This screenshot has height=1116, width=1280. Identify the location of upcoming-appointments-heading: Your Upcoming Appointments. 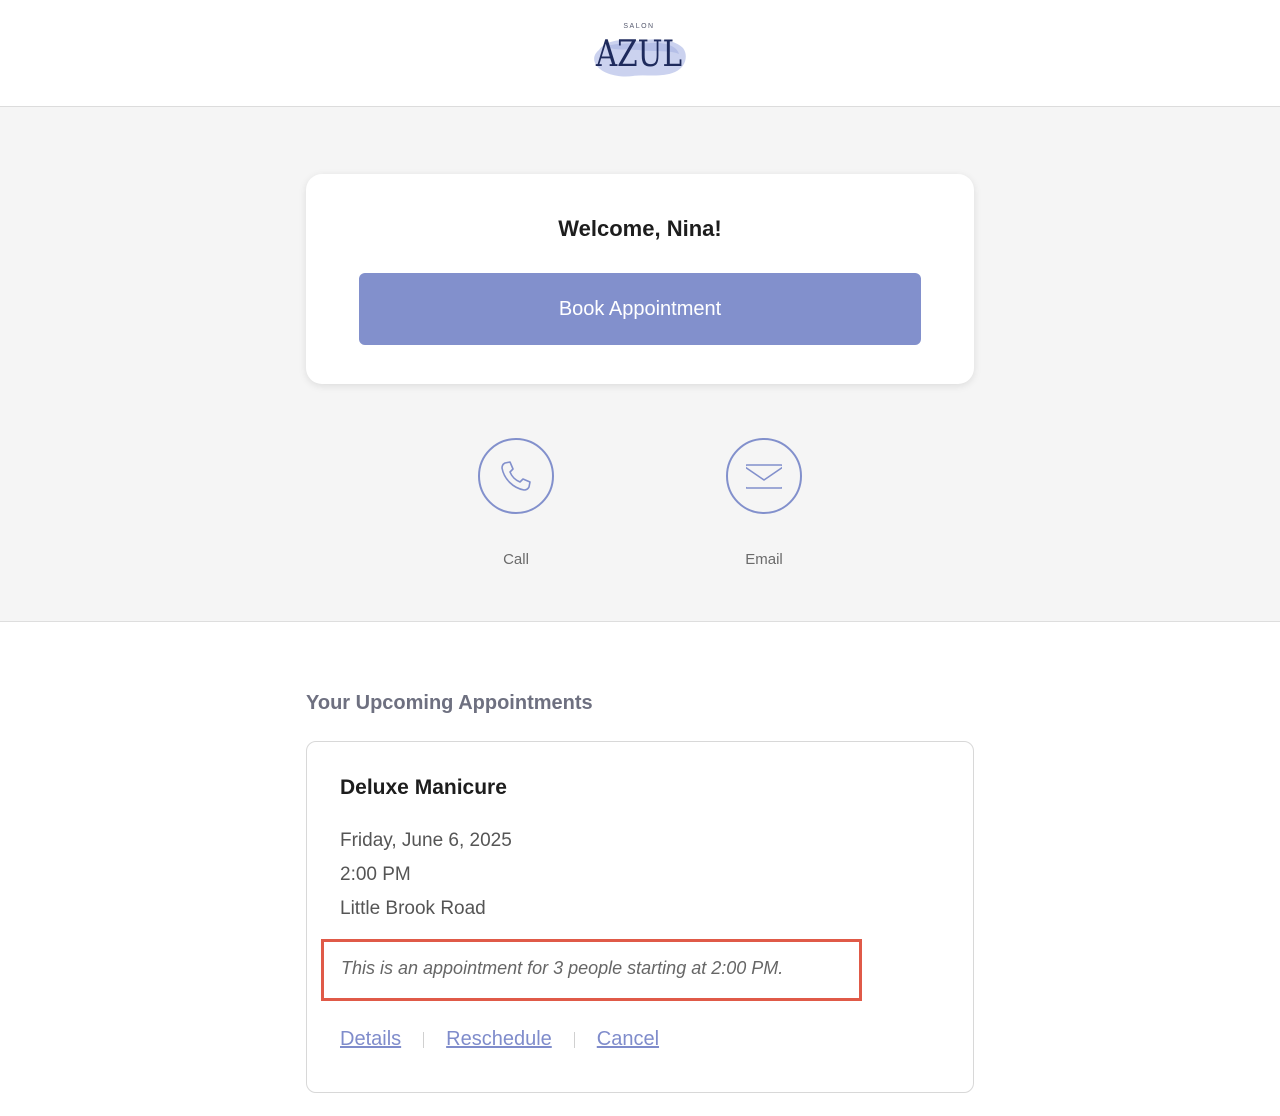
(449, 703).